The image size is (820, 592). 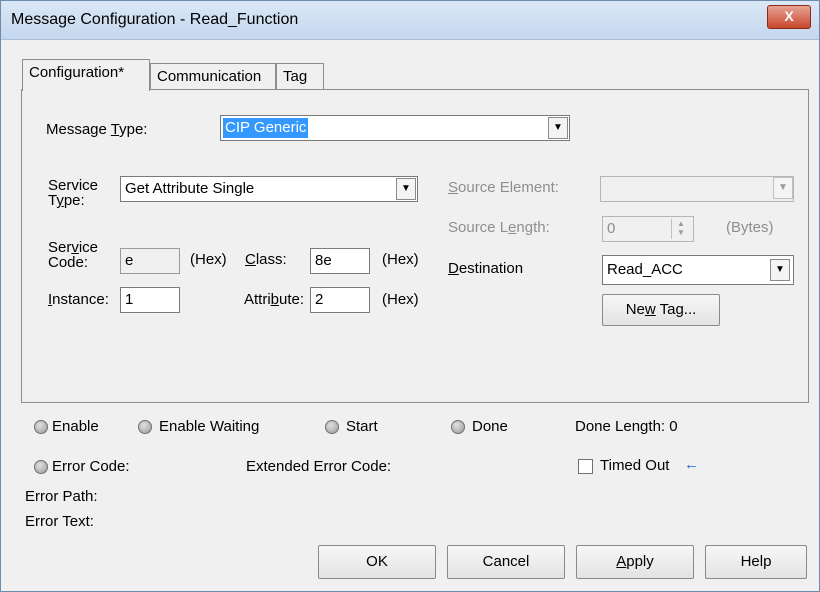 I want to click on error-text-label: Error Text:, so click(x=59, y=521).